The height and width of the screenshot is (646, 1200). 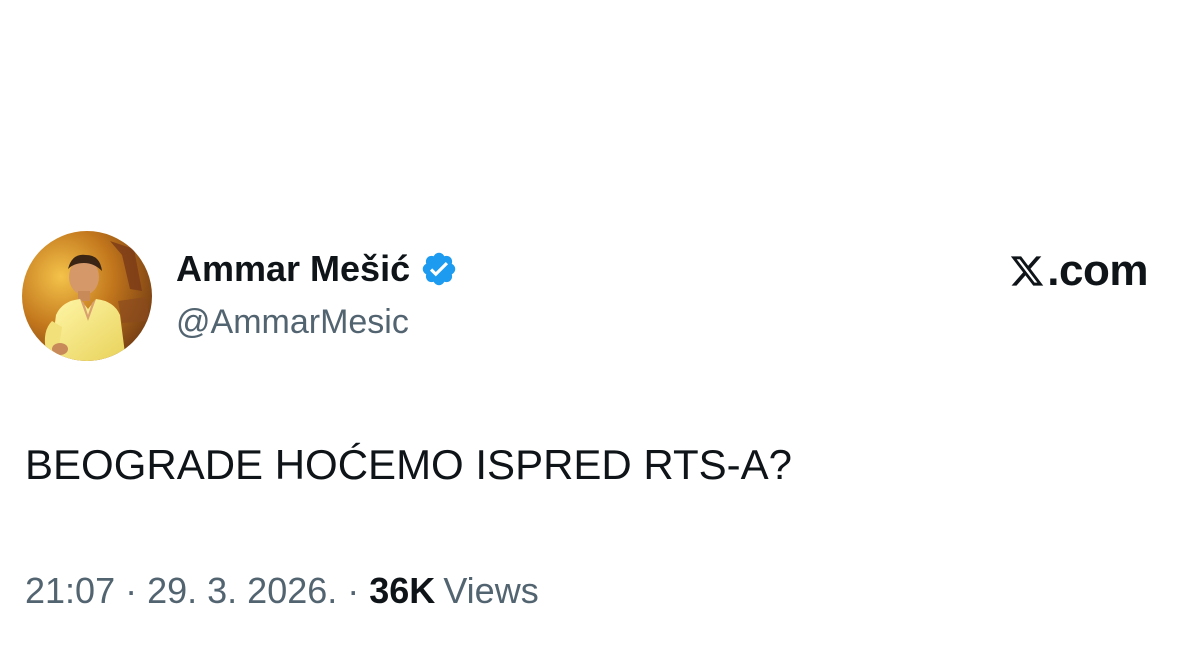 What do you see at coordinates (402, 590) in the screenshot?
I see `views-count: 36K` at bounding box center [402, 590].